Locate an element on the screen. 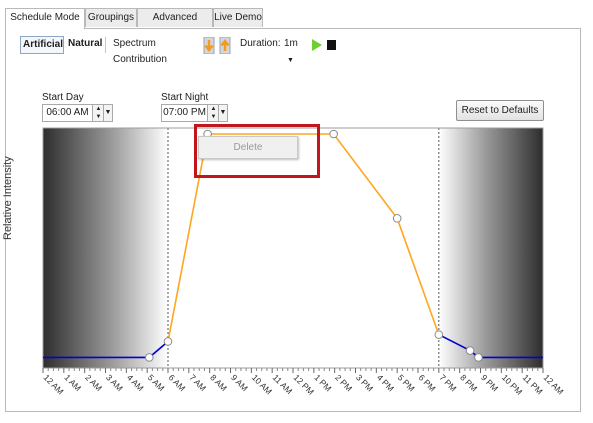  x-tick-label: 3 AM is located at coordinates (114, 382).